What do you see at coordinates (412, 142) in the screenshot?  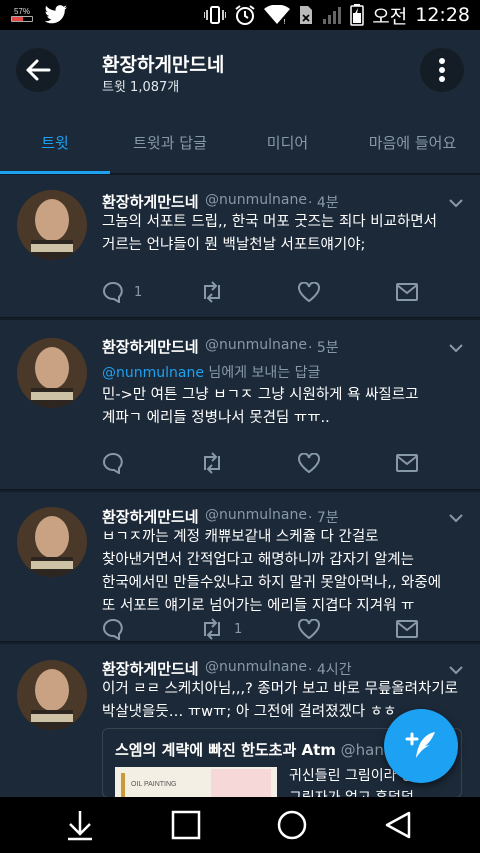 I see `tab-likes: 마음에 들어요` at bounding box center [412, 142].